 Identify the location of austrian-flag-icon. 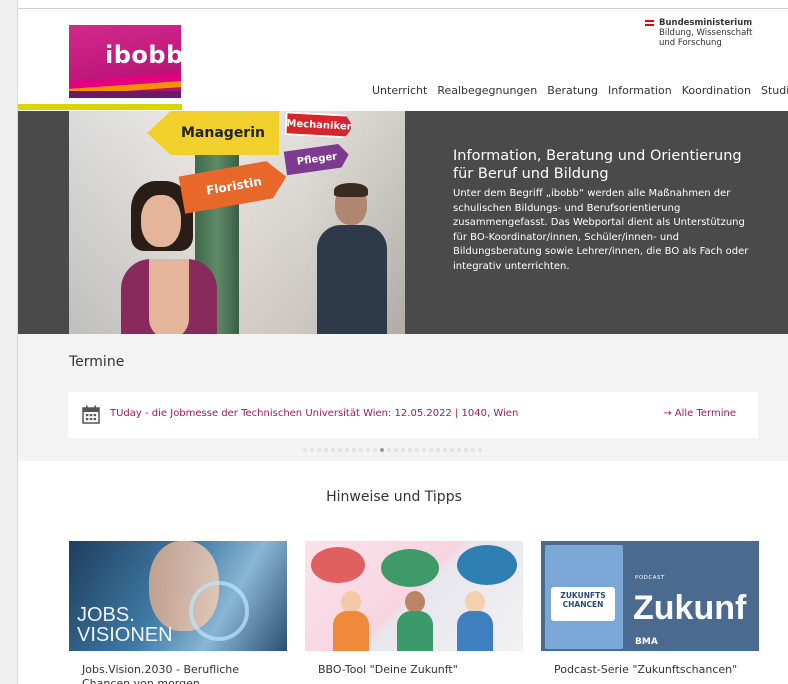
(649, 23).